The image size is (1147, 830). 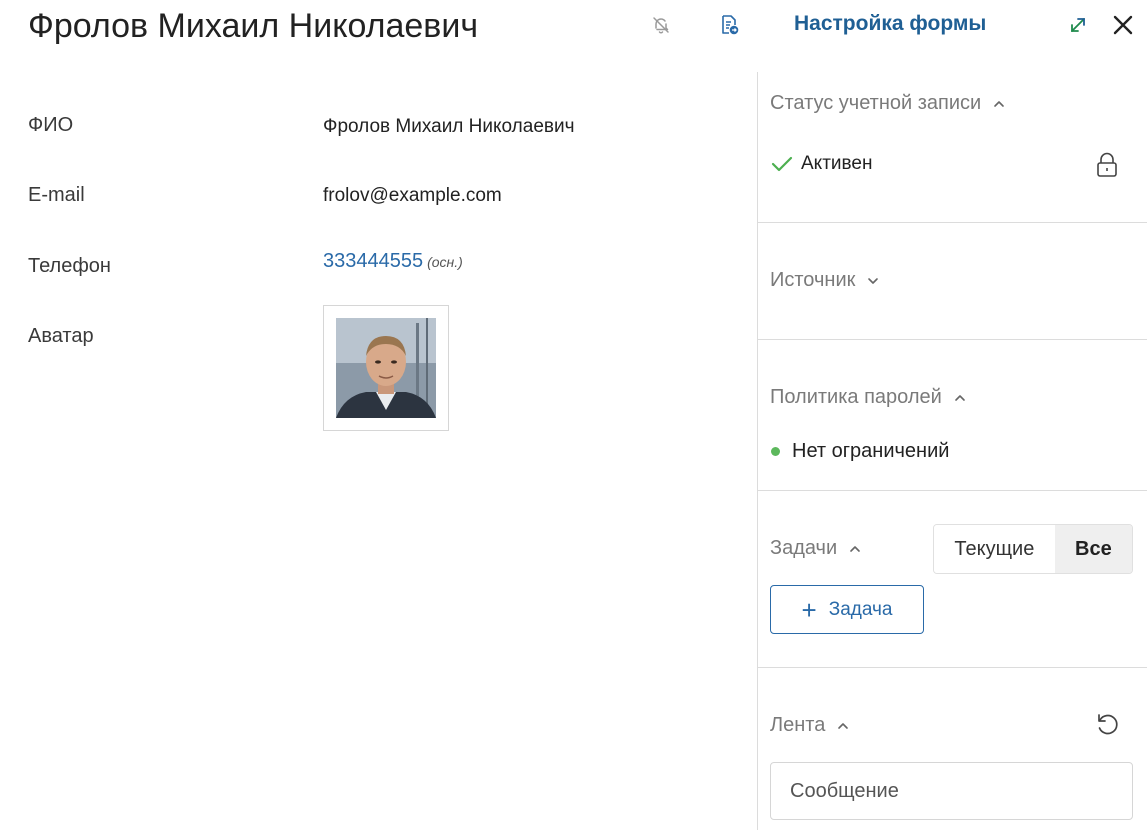 I want to click on add-task-label: Задача, so click(x=860, y=609).